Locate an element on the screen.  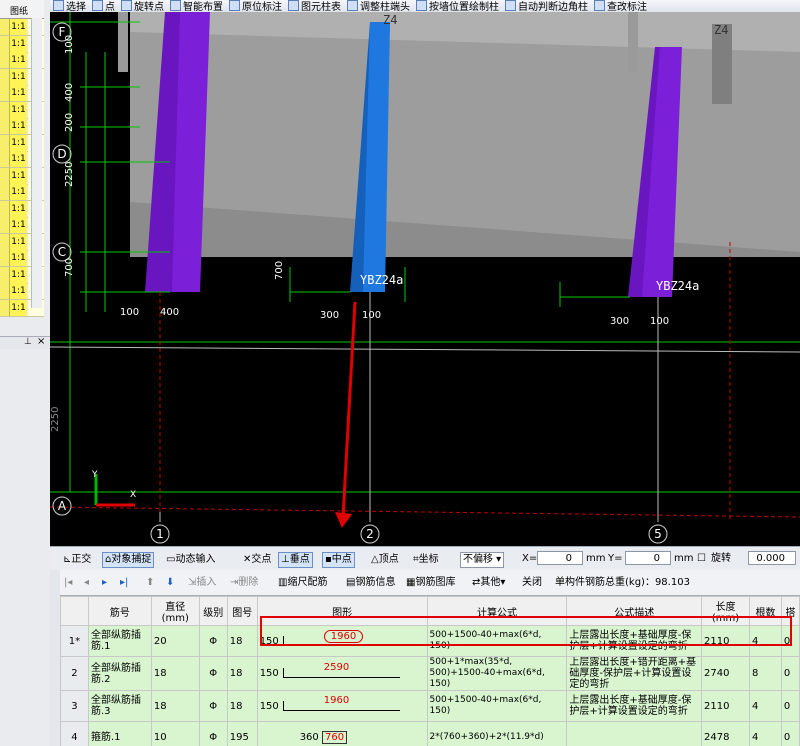
bar-diameter: 10 is located at coordinates (175, 733).